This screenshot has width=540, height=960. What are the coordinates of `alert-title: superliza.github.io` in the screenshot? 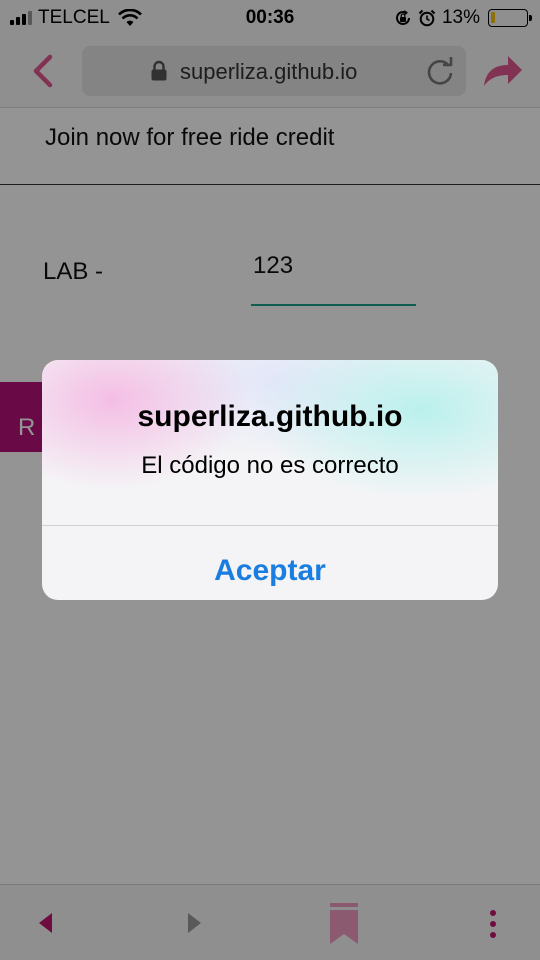 It's located at (270, 416).